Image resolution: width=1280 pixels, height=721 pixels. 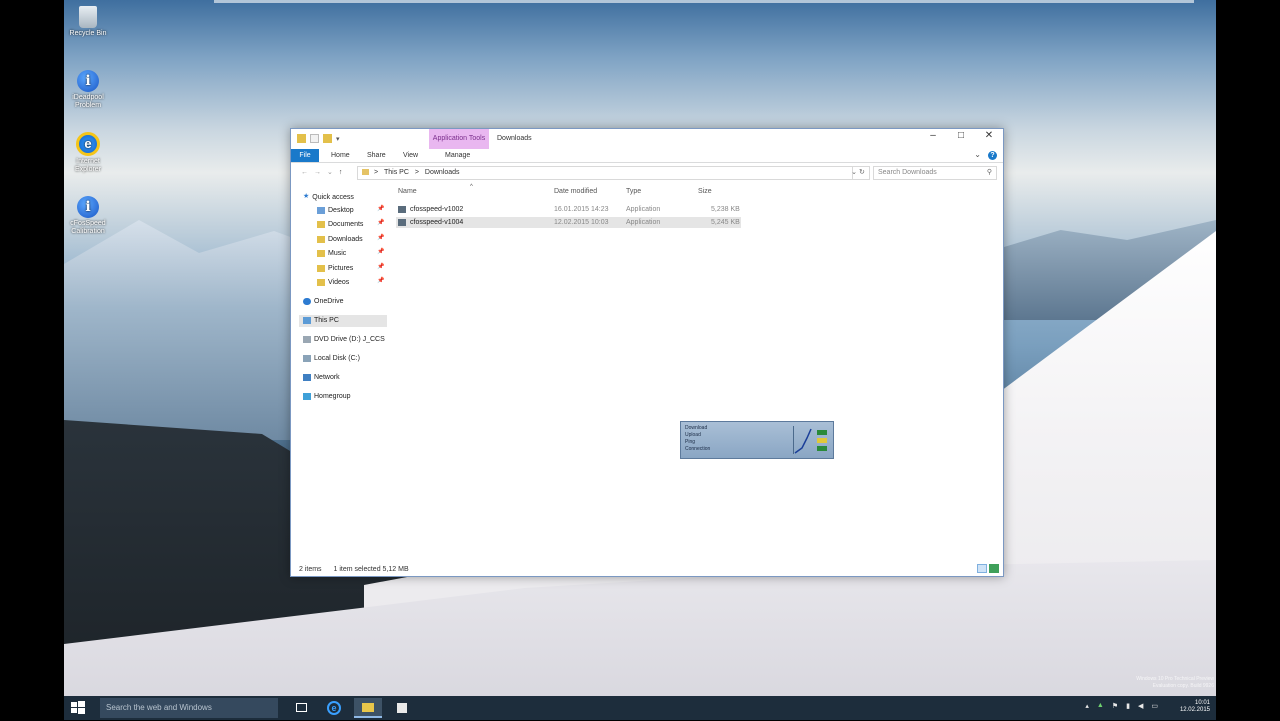 I want to click on close-button: ✕, so click(x=989, y=137).